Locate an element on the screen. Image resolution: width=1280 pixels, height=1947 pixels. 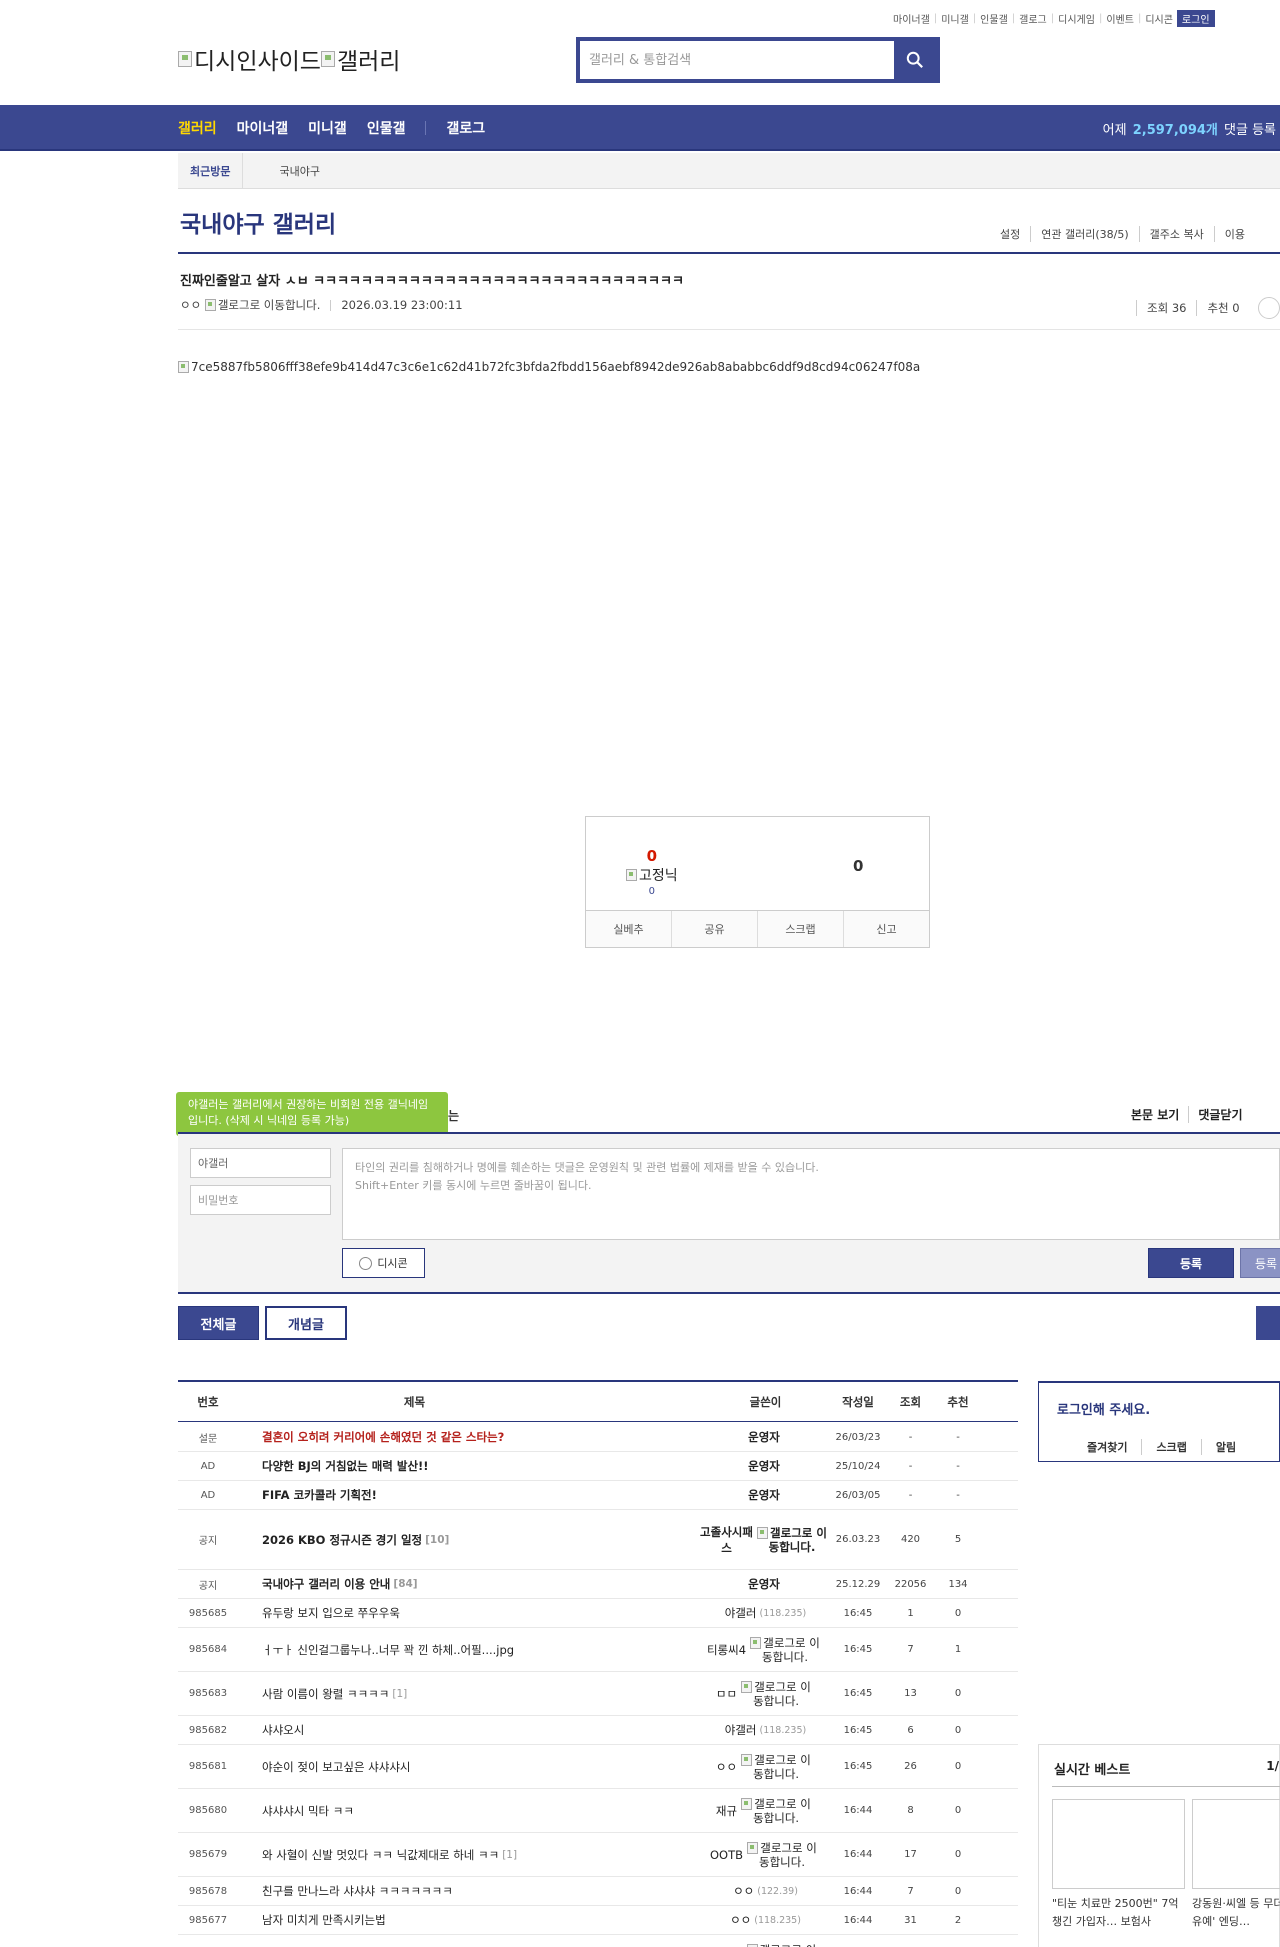
post-title-text: 2026 KBO 정규시즌 경기 일정 is located at coordinates (342, 1540).